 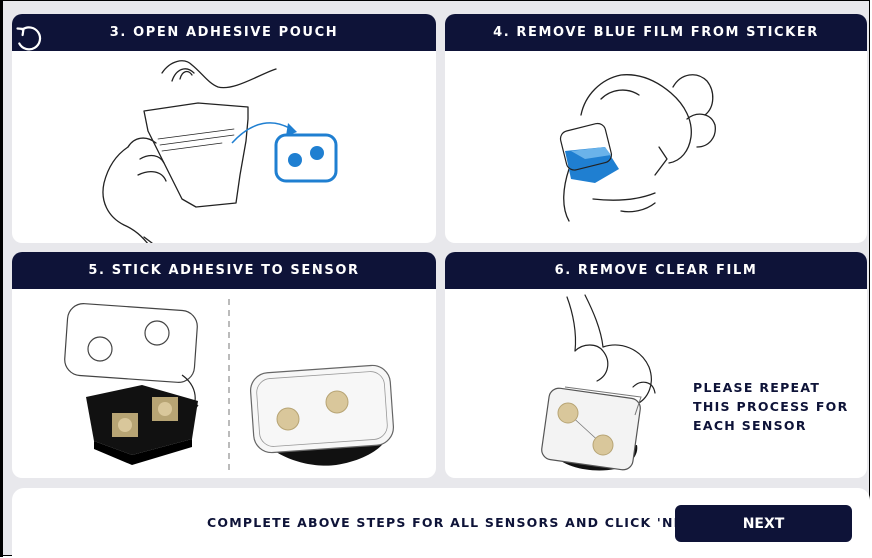 What do you see at coordinates (142, 425) in the screenshot?
I see `sensor-device` at bounding box center [142, 425].